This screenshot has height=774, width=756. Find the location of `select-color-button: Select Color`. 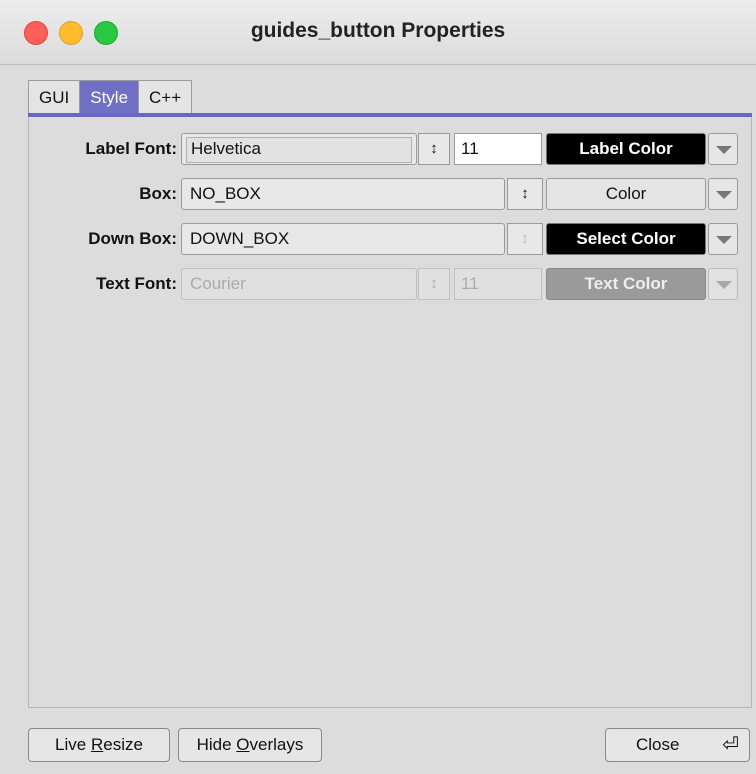

select-color-button: Select Color is located at coordinates (626, 239).